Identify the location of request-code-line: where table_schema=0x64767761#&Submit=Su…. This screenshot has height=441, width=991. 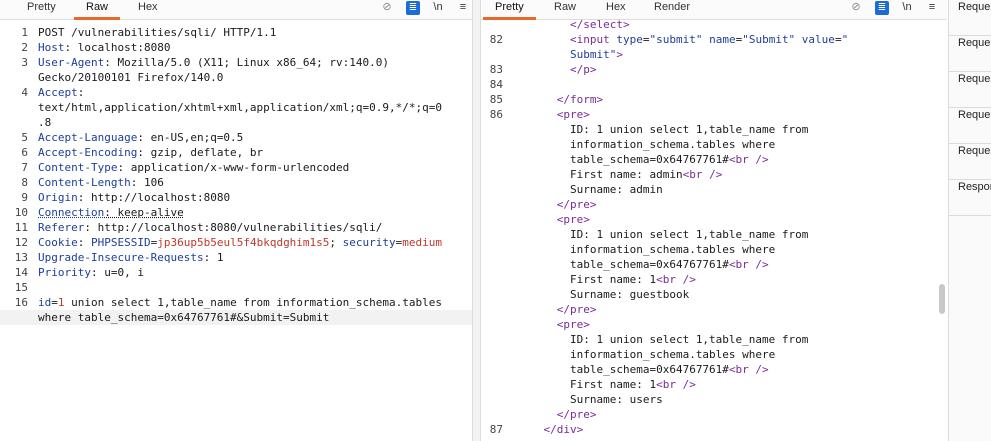
(236, 317).